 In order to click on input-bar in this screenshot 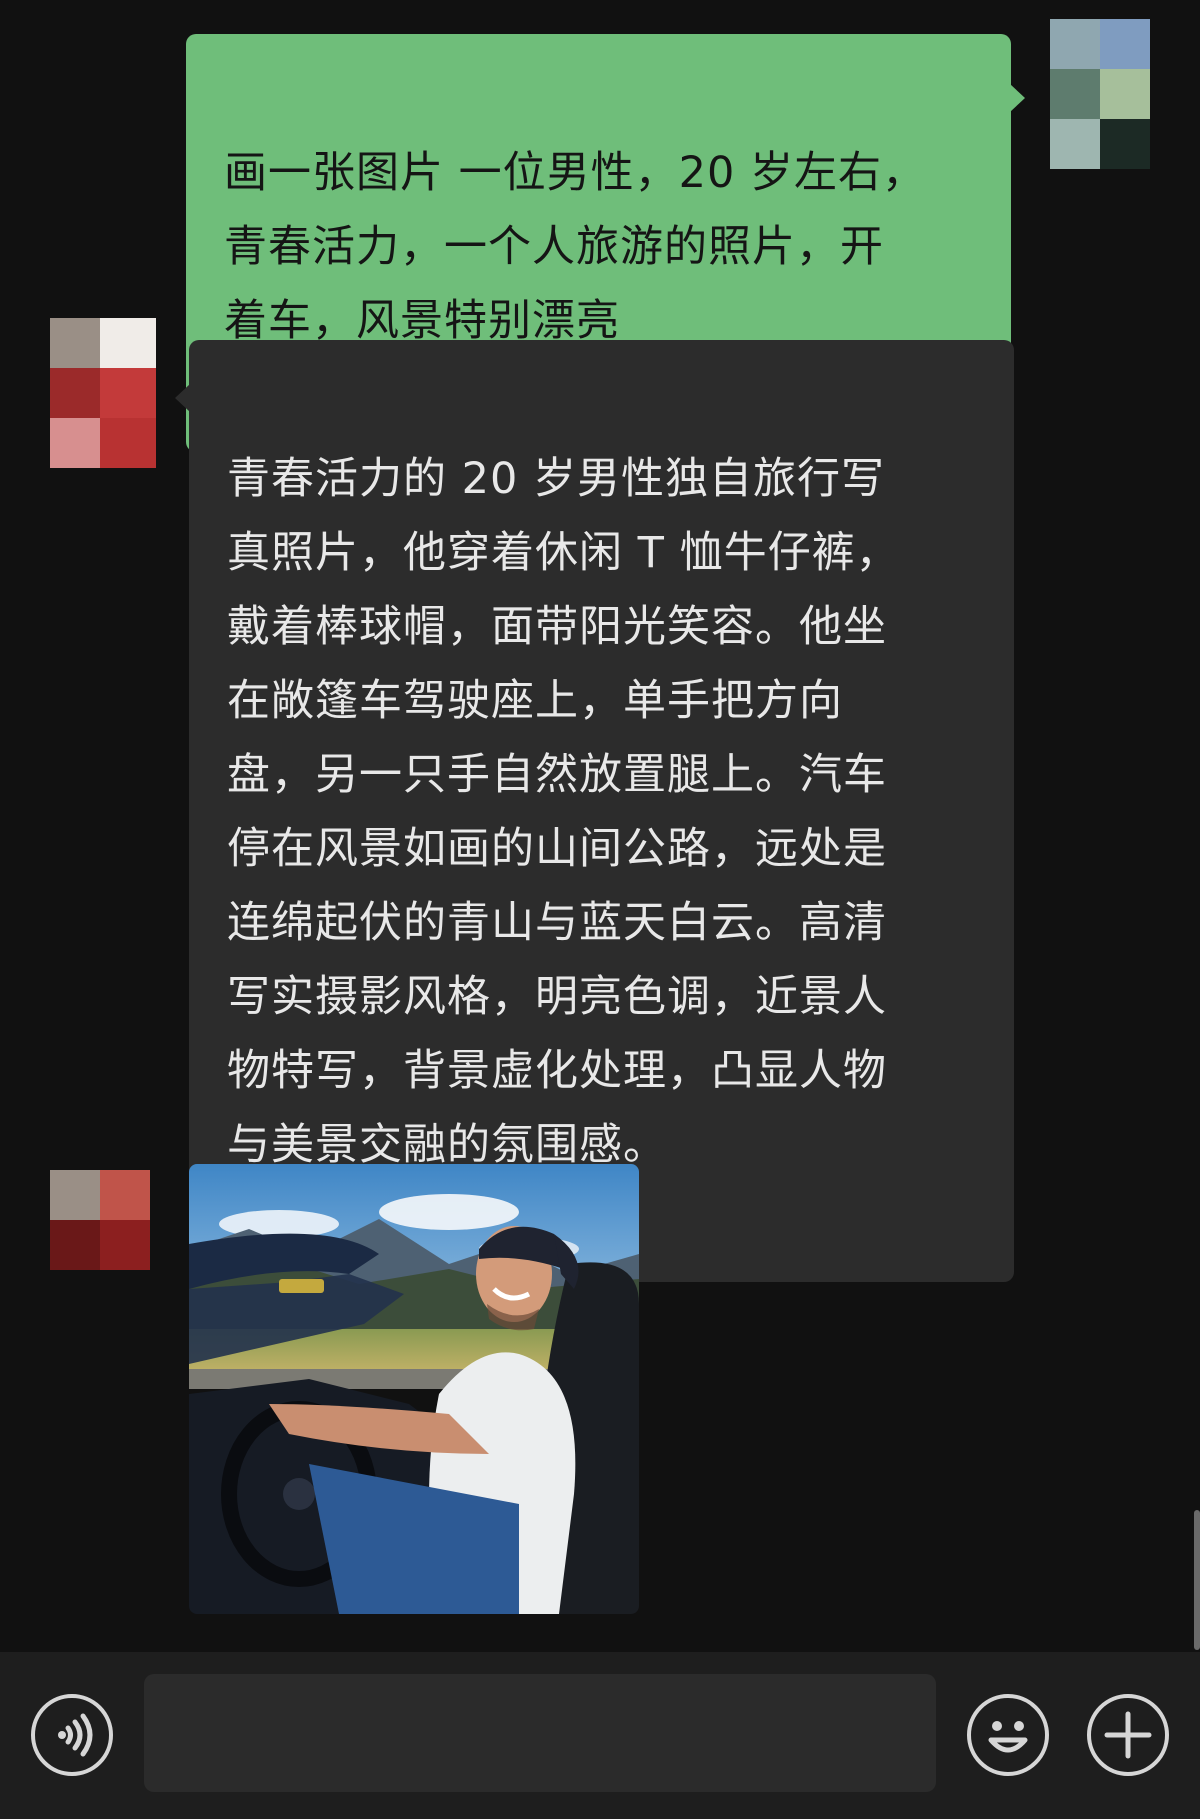, I will do `click(600, 1735)`.